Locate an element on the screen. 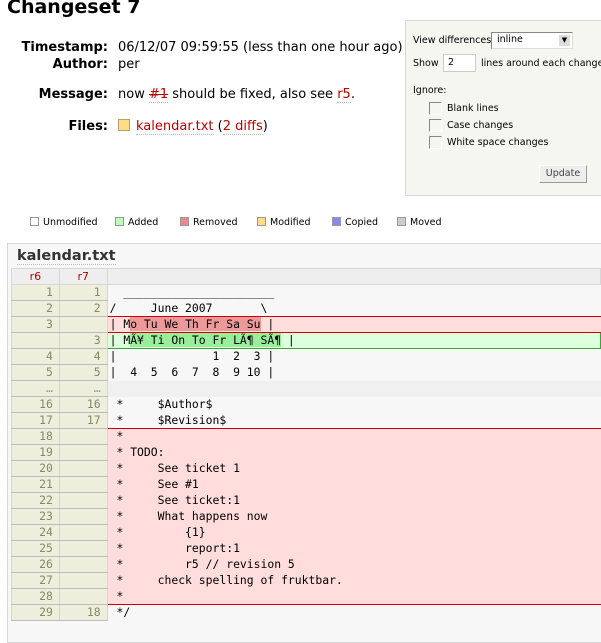  legend-item: Copied is located at coordinates (355, 222).